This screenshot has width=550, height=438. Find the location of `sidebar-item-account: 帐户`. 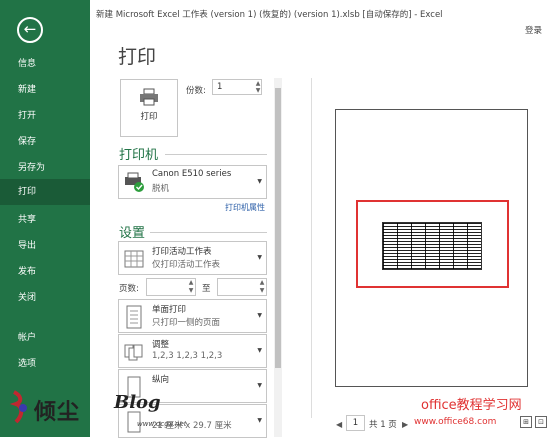

sidebar-item-account: 帐户 is located at coordinates (45, 338).